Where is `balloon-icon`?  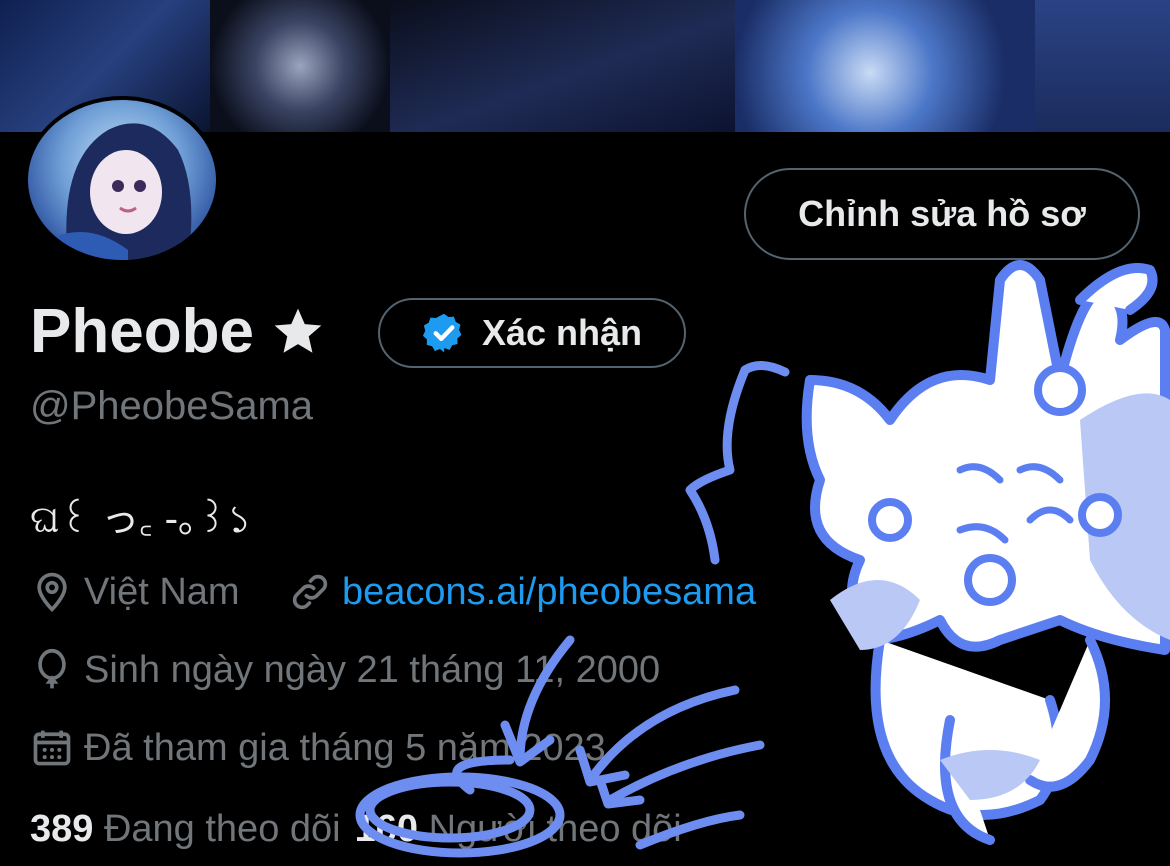 balloon-icon is located at coordinates (52, 668).